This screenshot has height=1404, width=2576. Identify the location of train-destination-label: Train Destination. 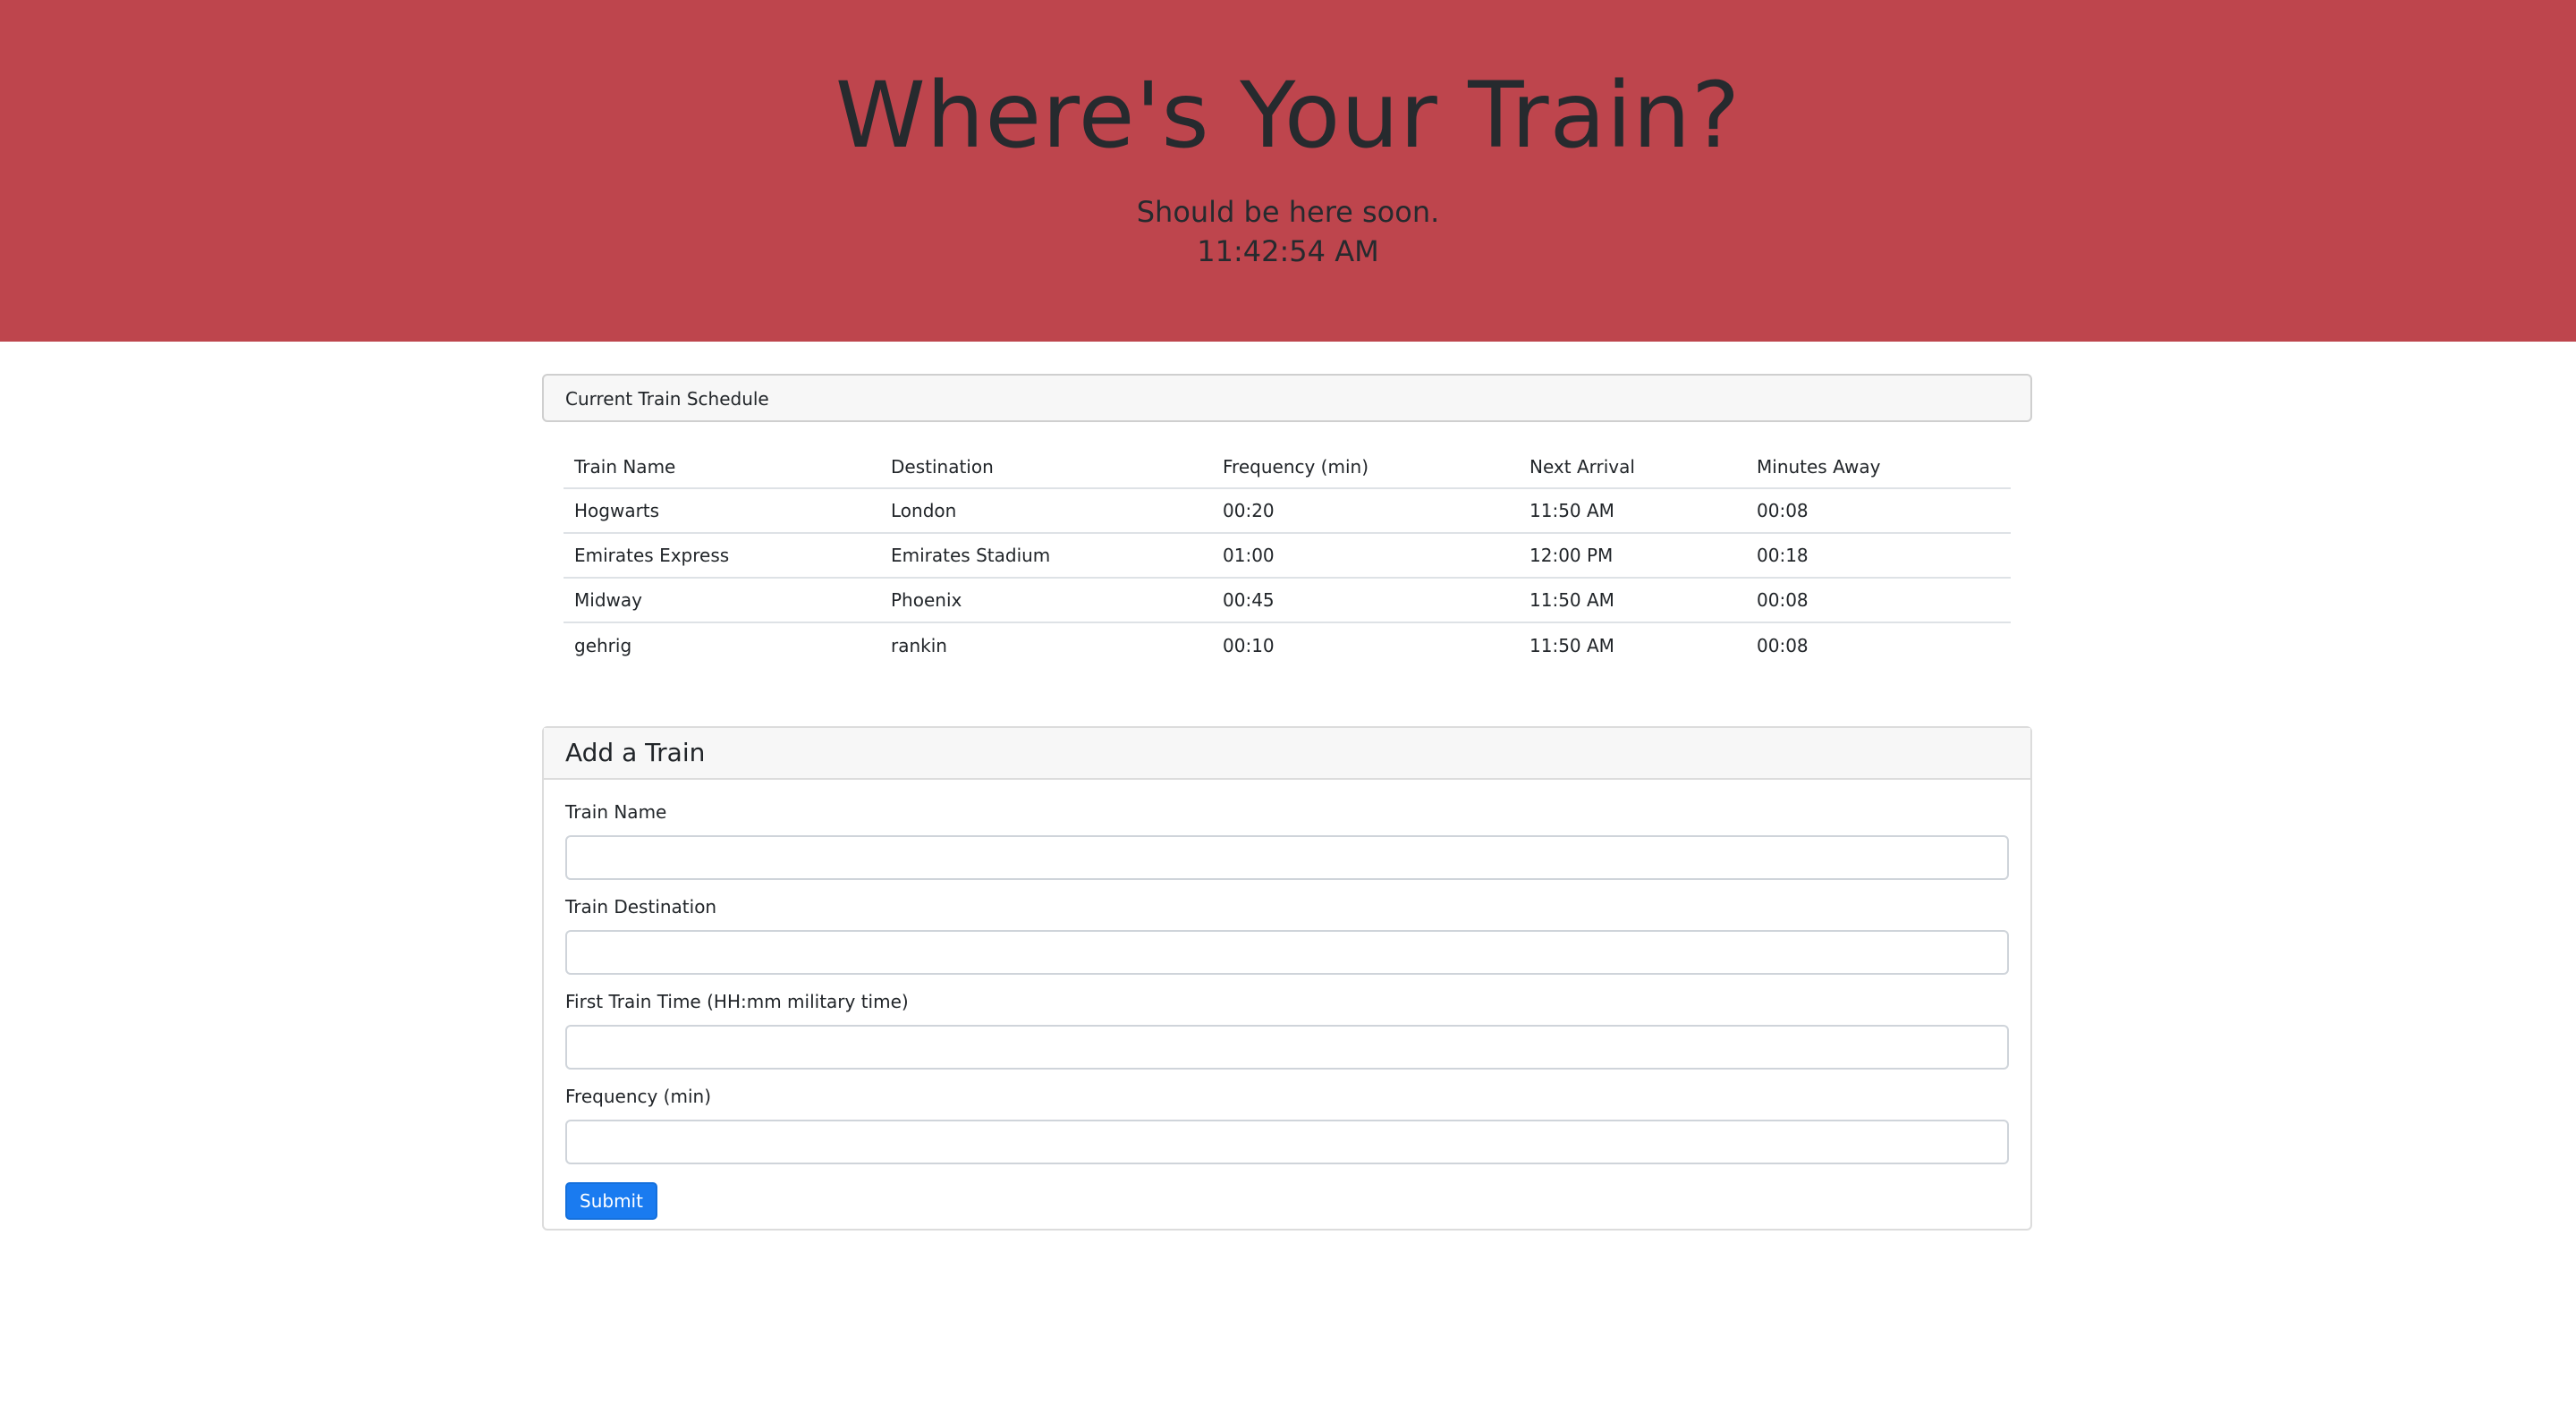
(641, 907).